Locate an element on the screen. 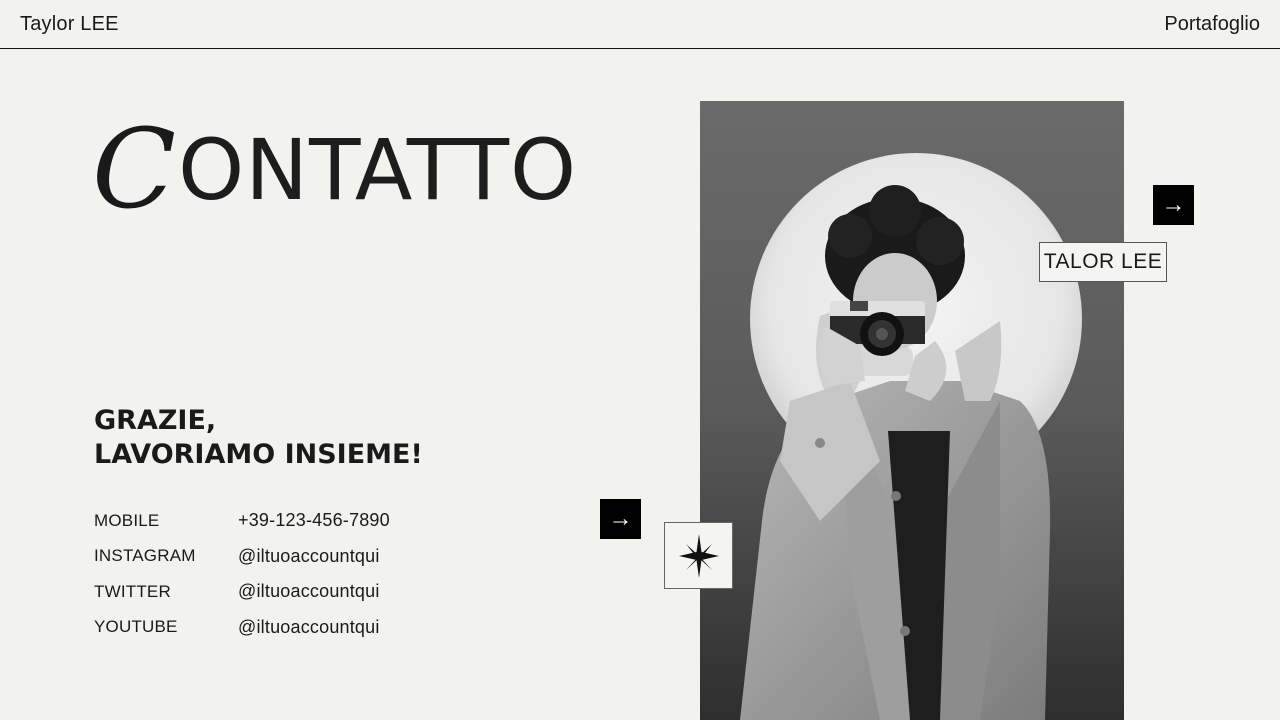  brand-name: Taylor LEE is located at coordinates (69, 24).